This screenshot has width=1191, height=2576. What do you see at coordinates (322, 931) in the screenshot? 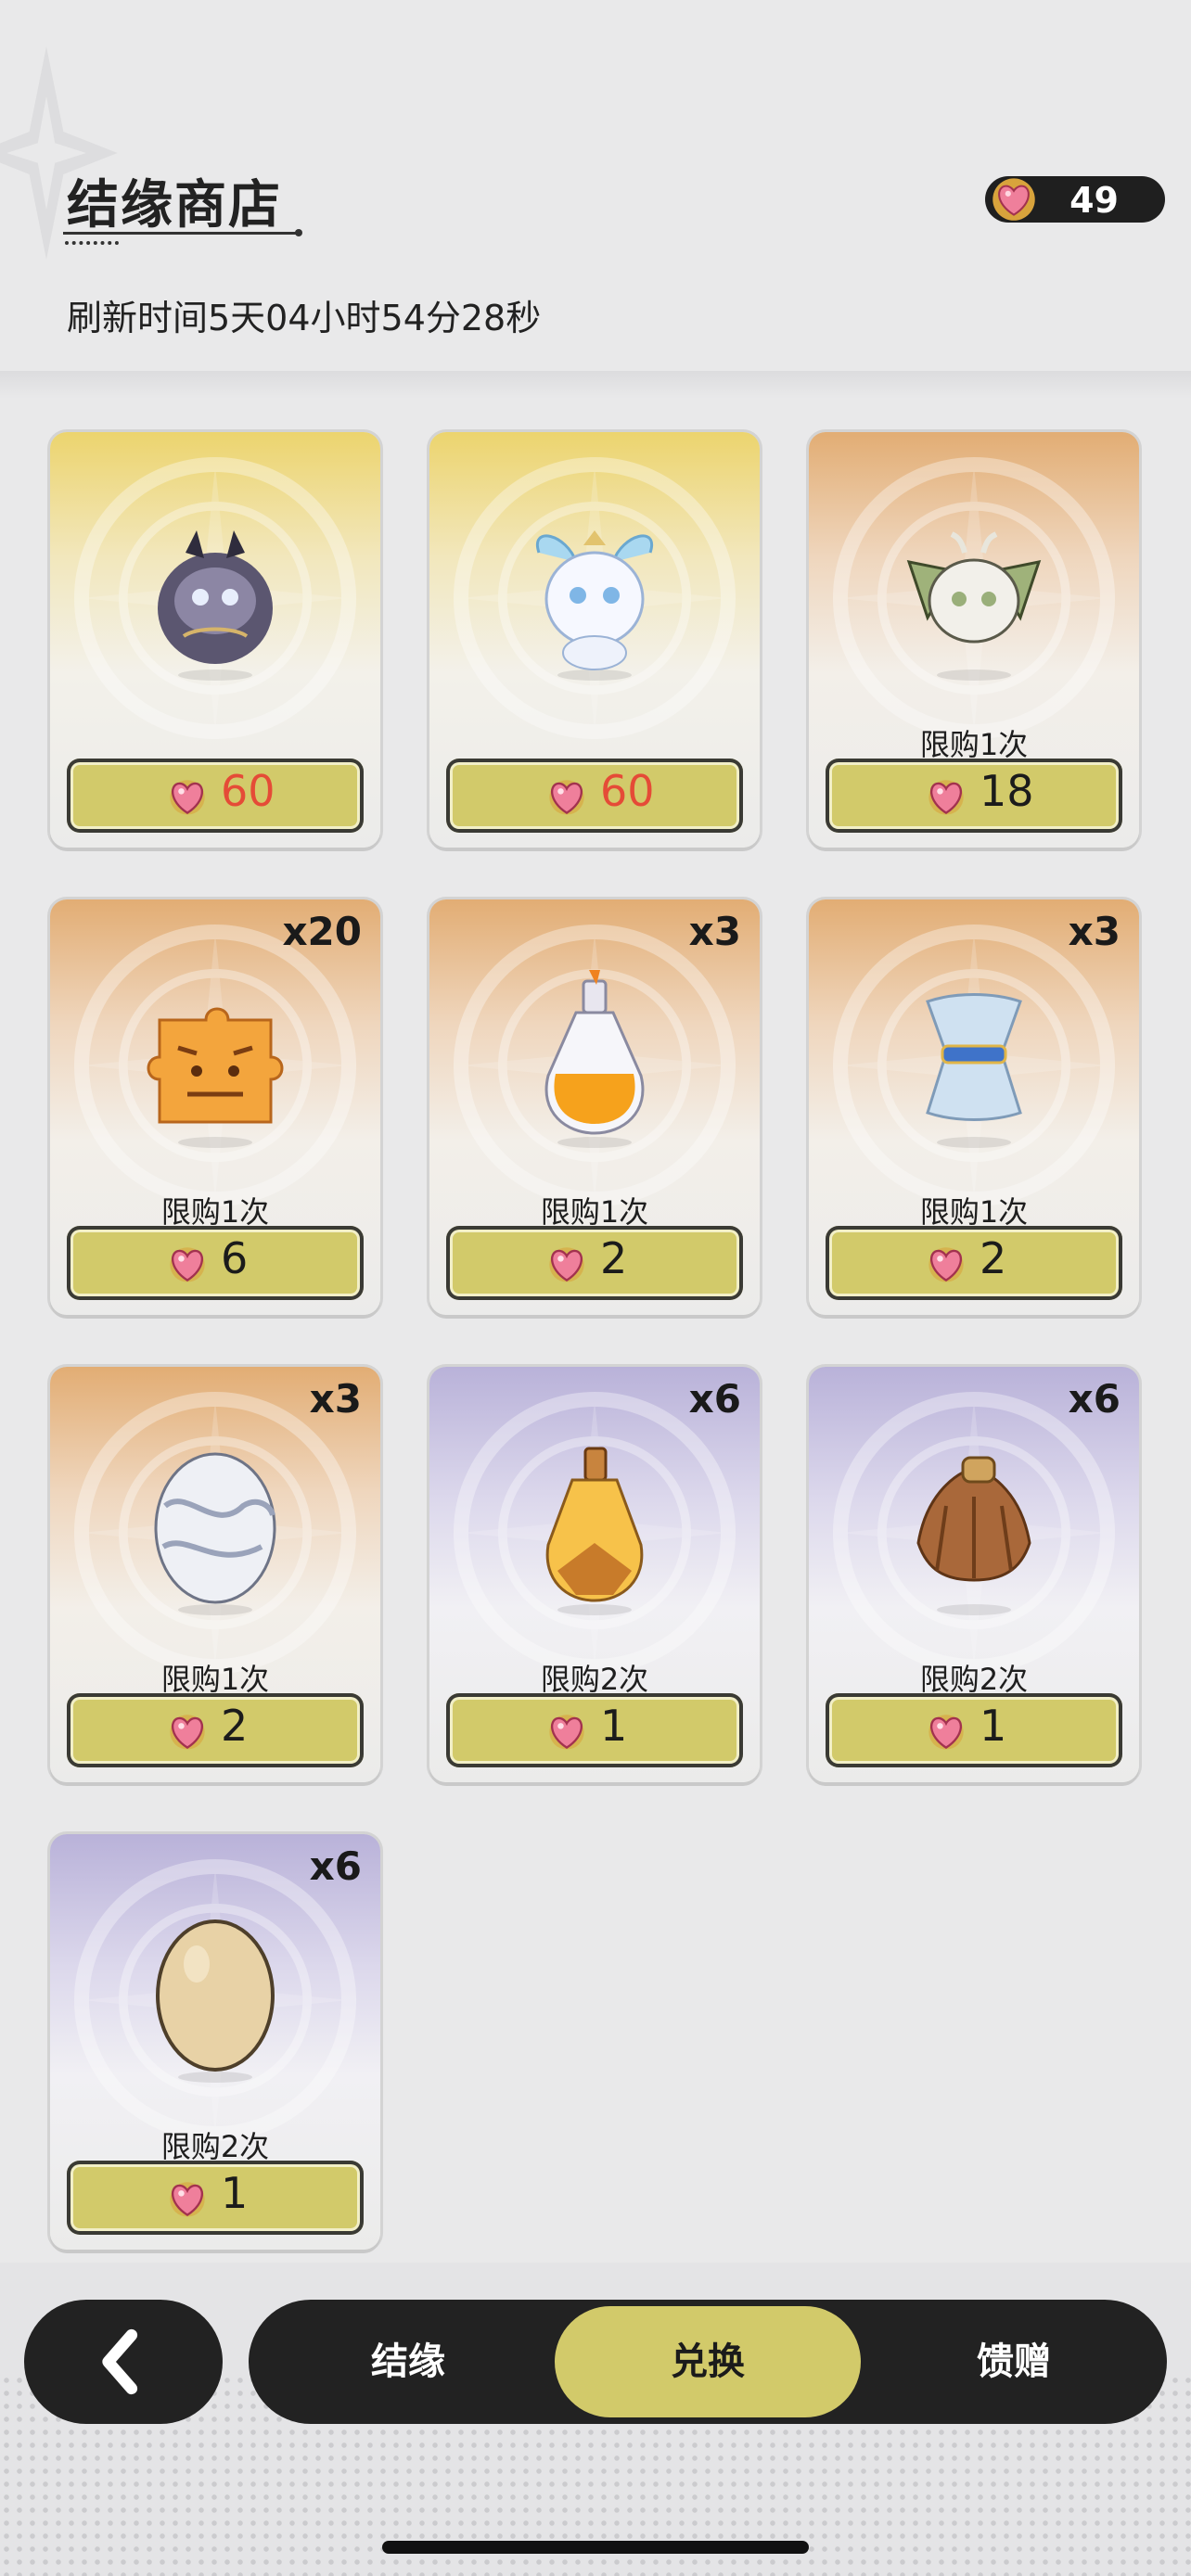
I see `item-quantity: x20` at bounding box center [322, 931].